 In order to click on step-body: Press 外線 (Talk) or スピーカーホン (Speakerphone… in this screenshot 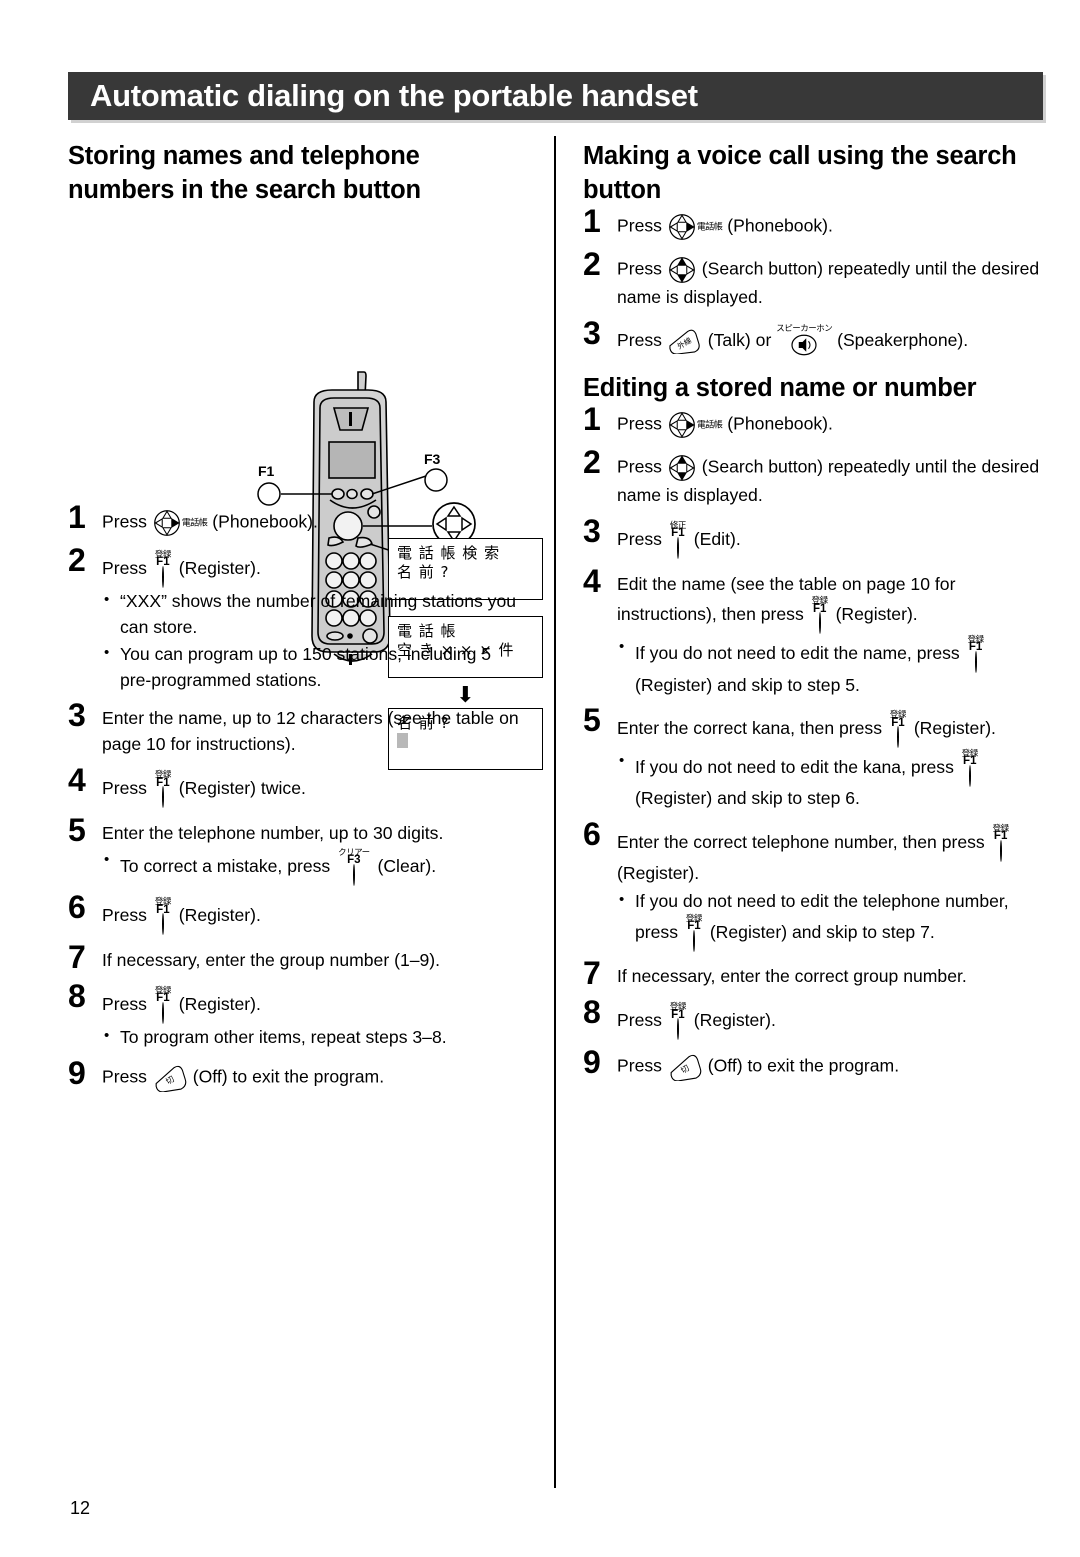, I will do `click(830, 341)`.